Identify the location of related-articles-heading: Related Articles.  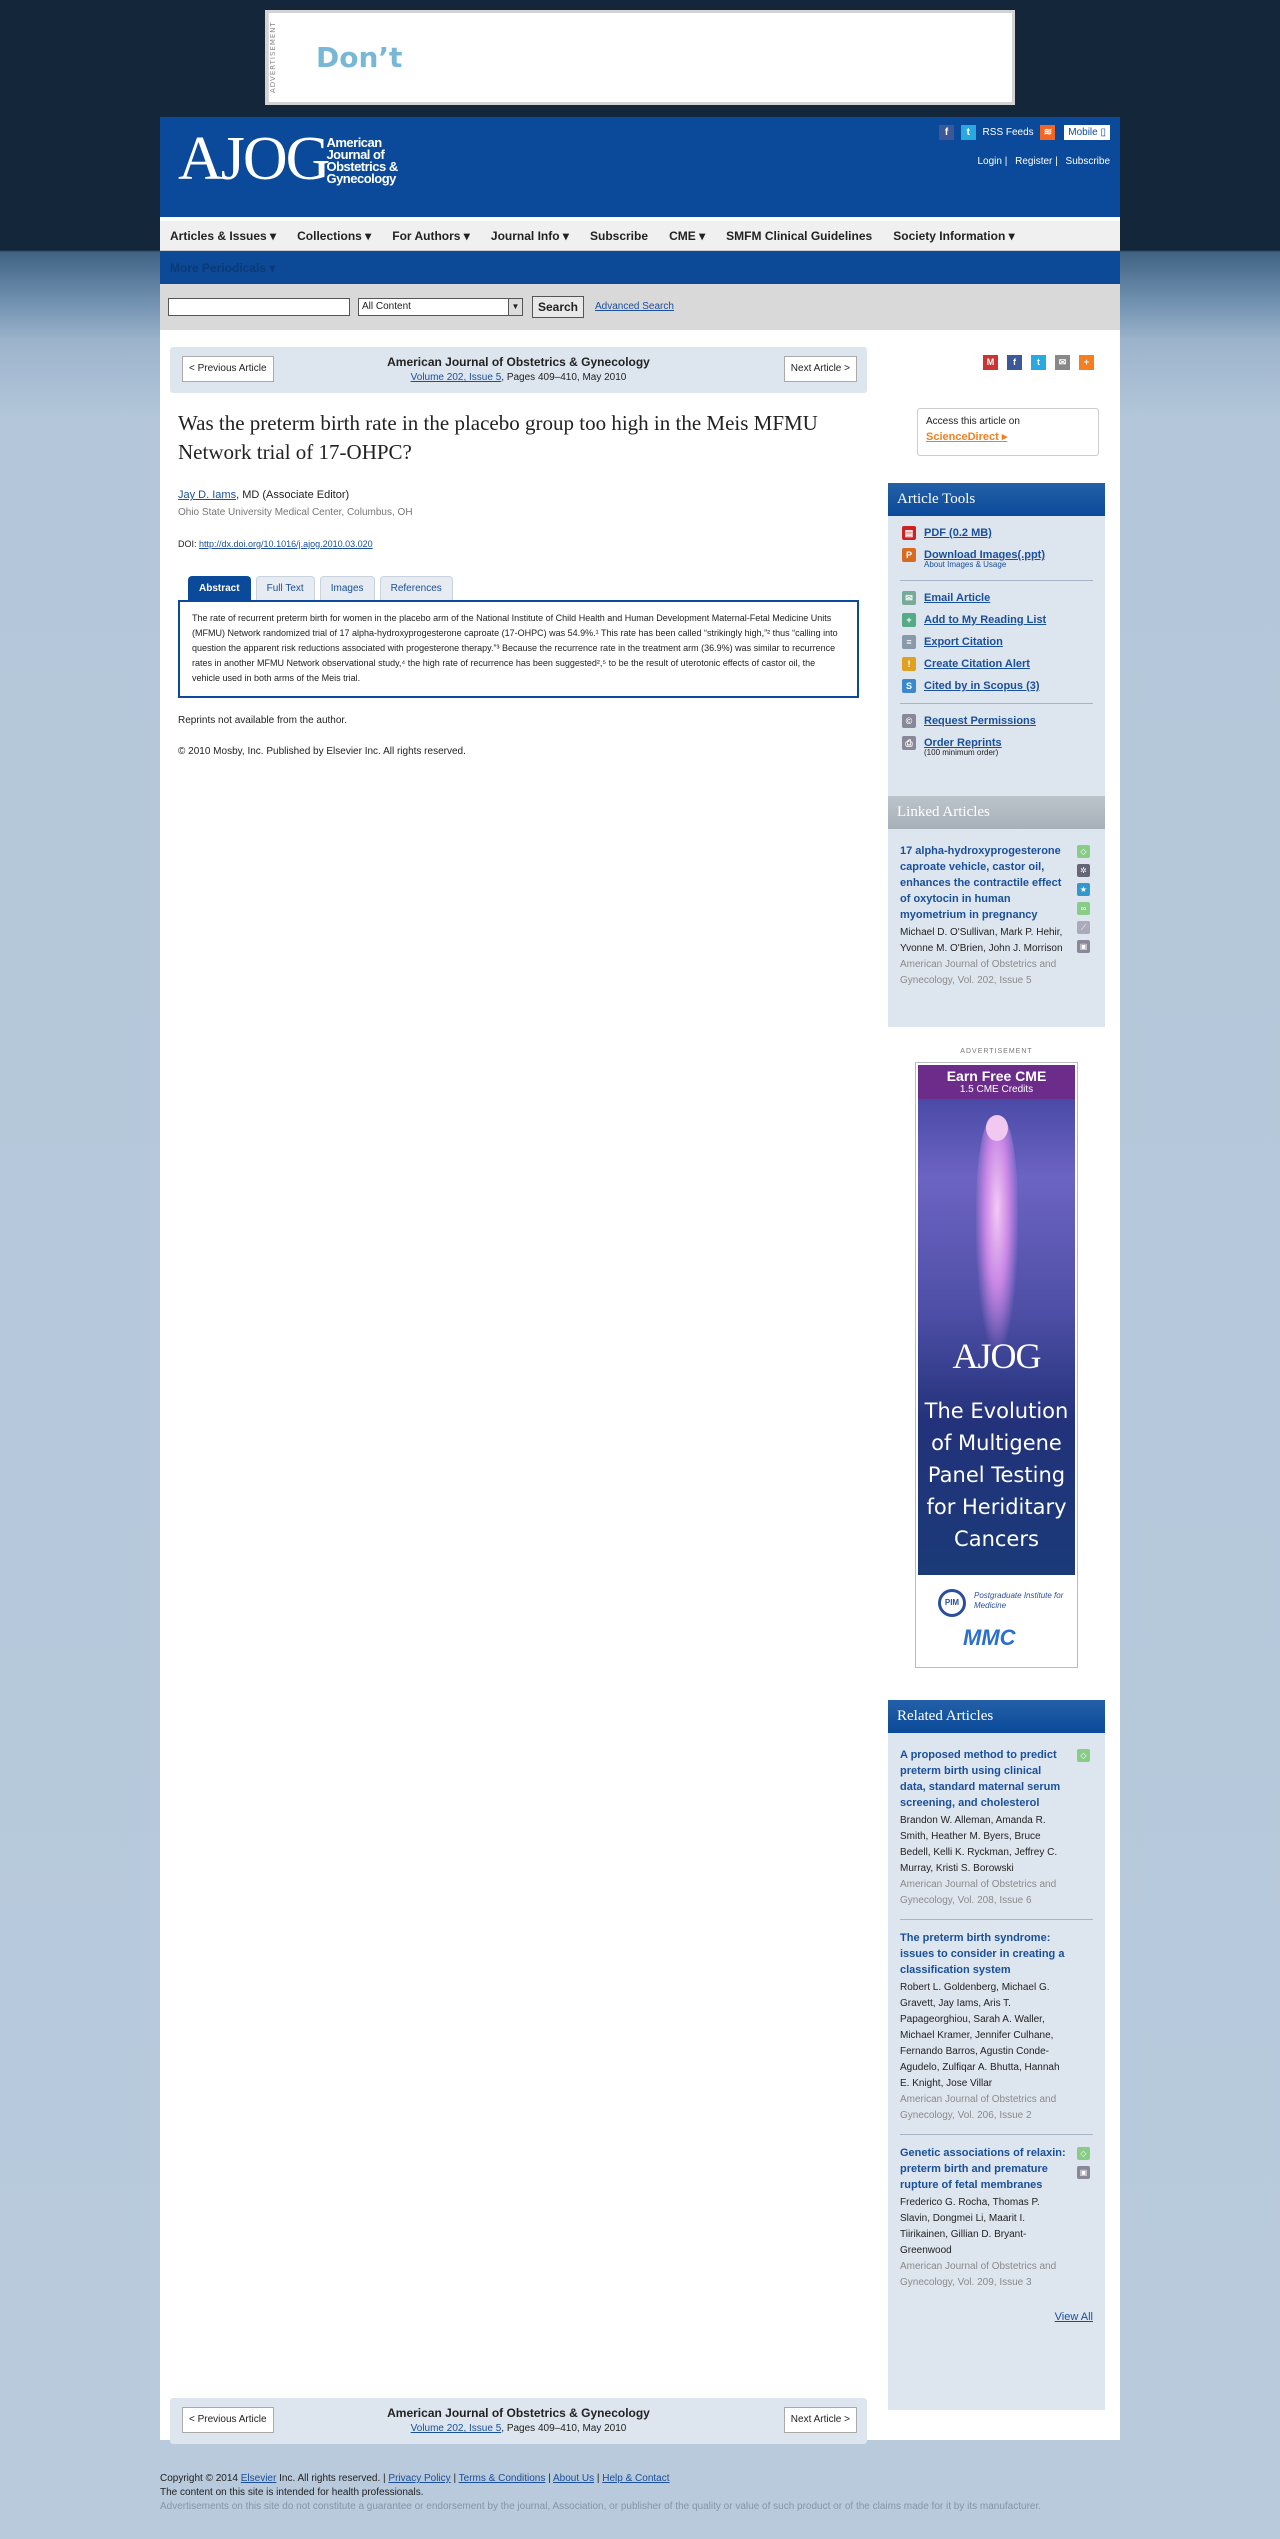
(996, 1716).